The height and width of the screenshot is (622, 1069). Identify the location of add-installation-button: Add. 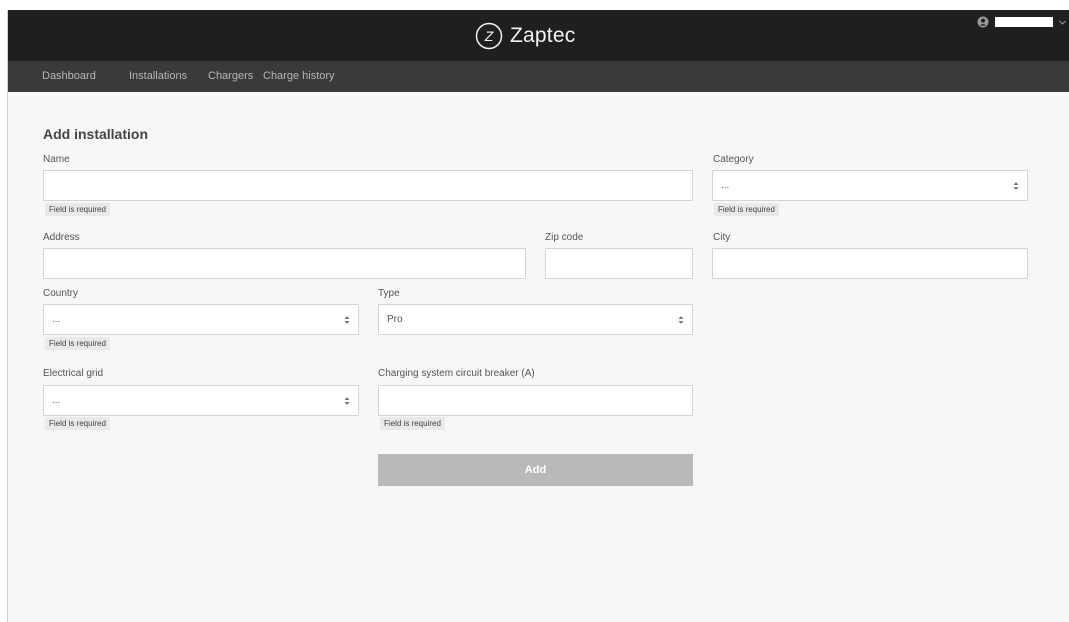
(535, 470).